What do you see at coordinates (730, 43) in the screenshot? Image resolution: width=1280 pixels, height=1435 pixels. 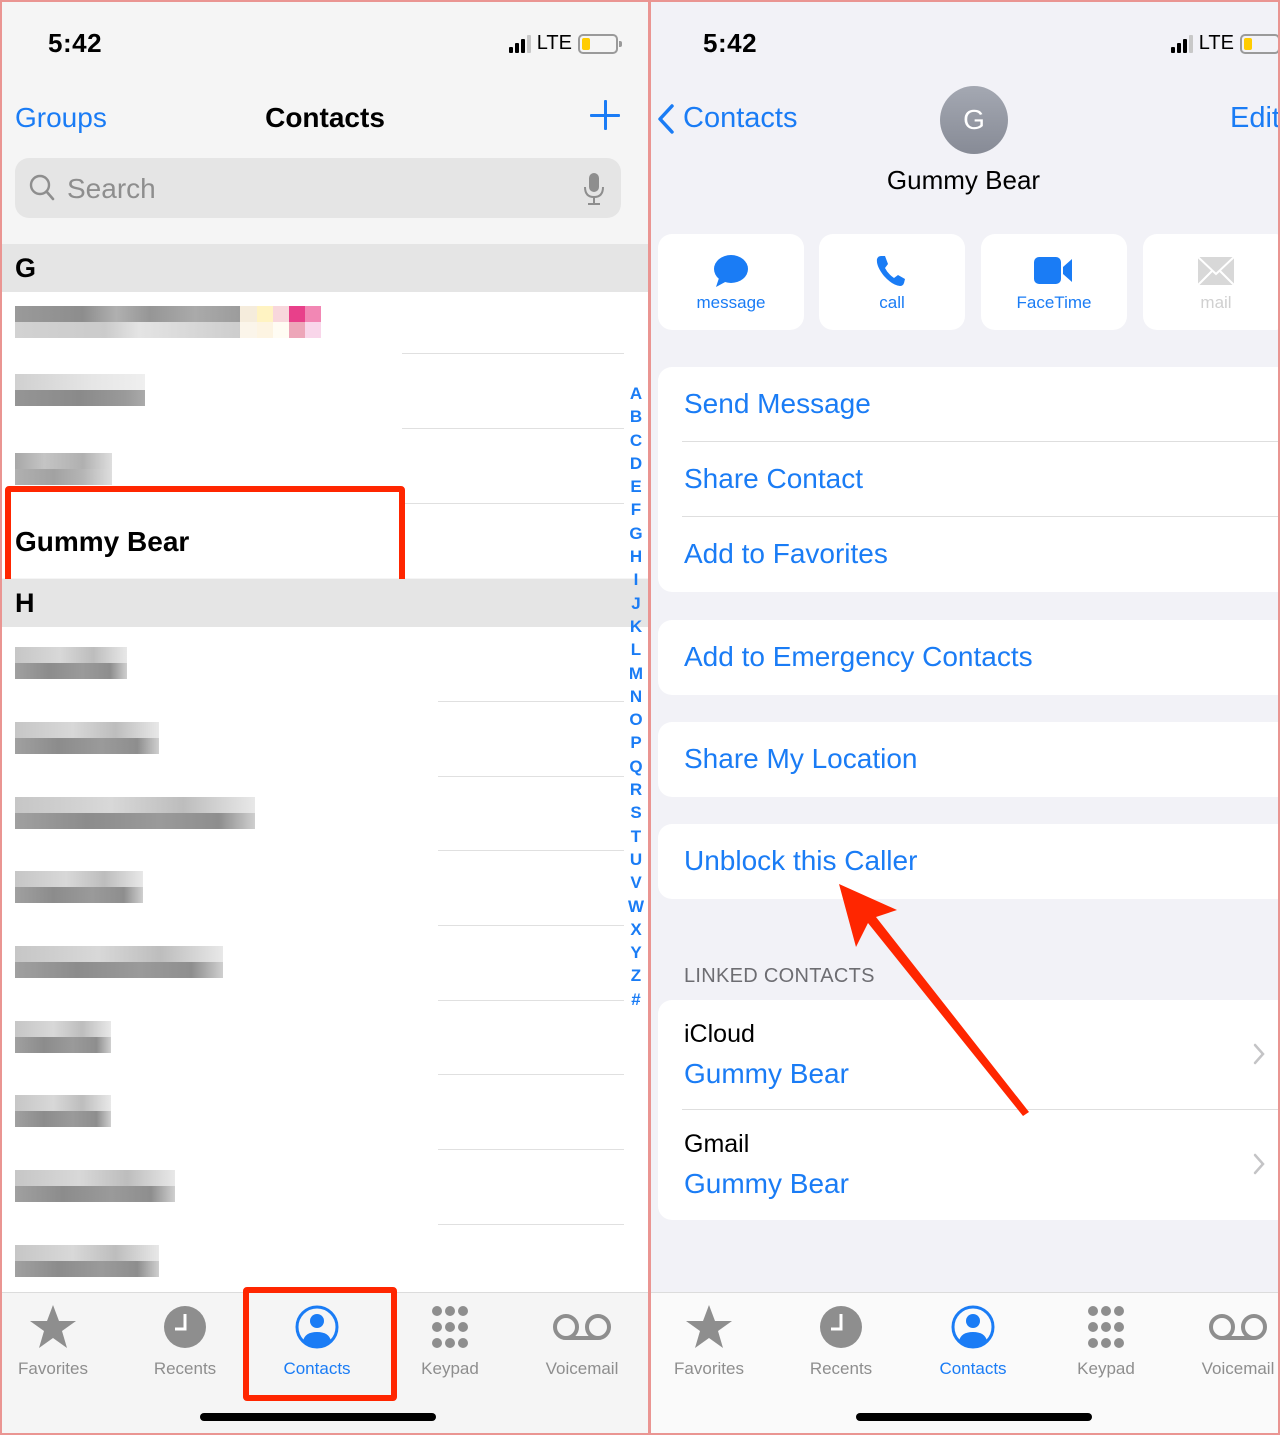 I see `status-time: 5:42` at bounding box center [730, 43].